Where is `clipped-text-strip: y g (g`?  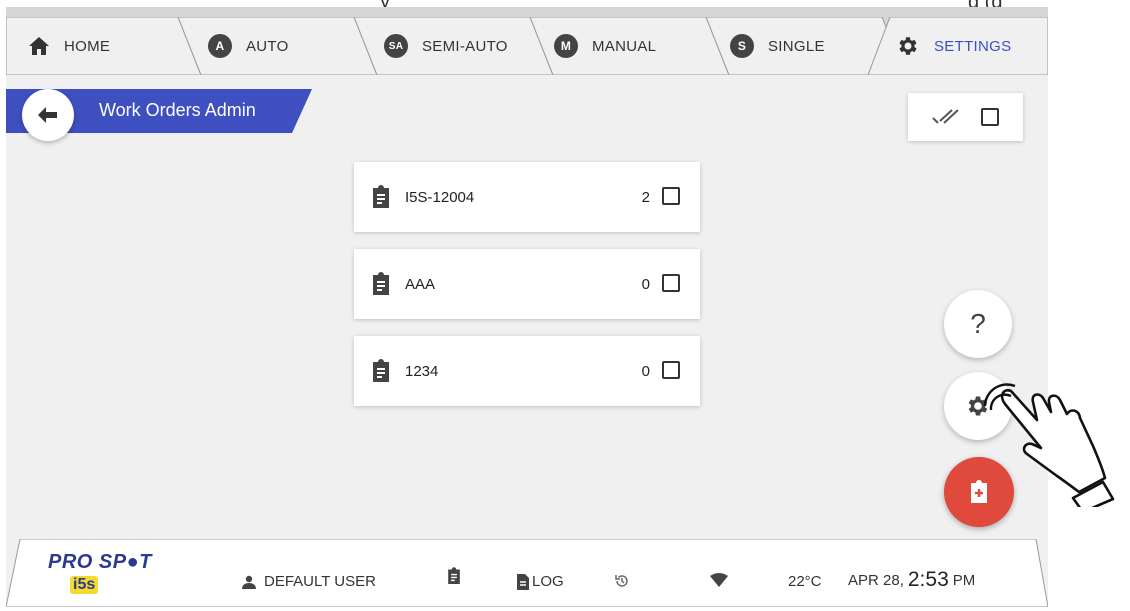 clipped-text-strip: y g (g is located at coordinates (565, 6).